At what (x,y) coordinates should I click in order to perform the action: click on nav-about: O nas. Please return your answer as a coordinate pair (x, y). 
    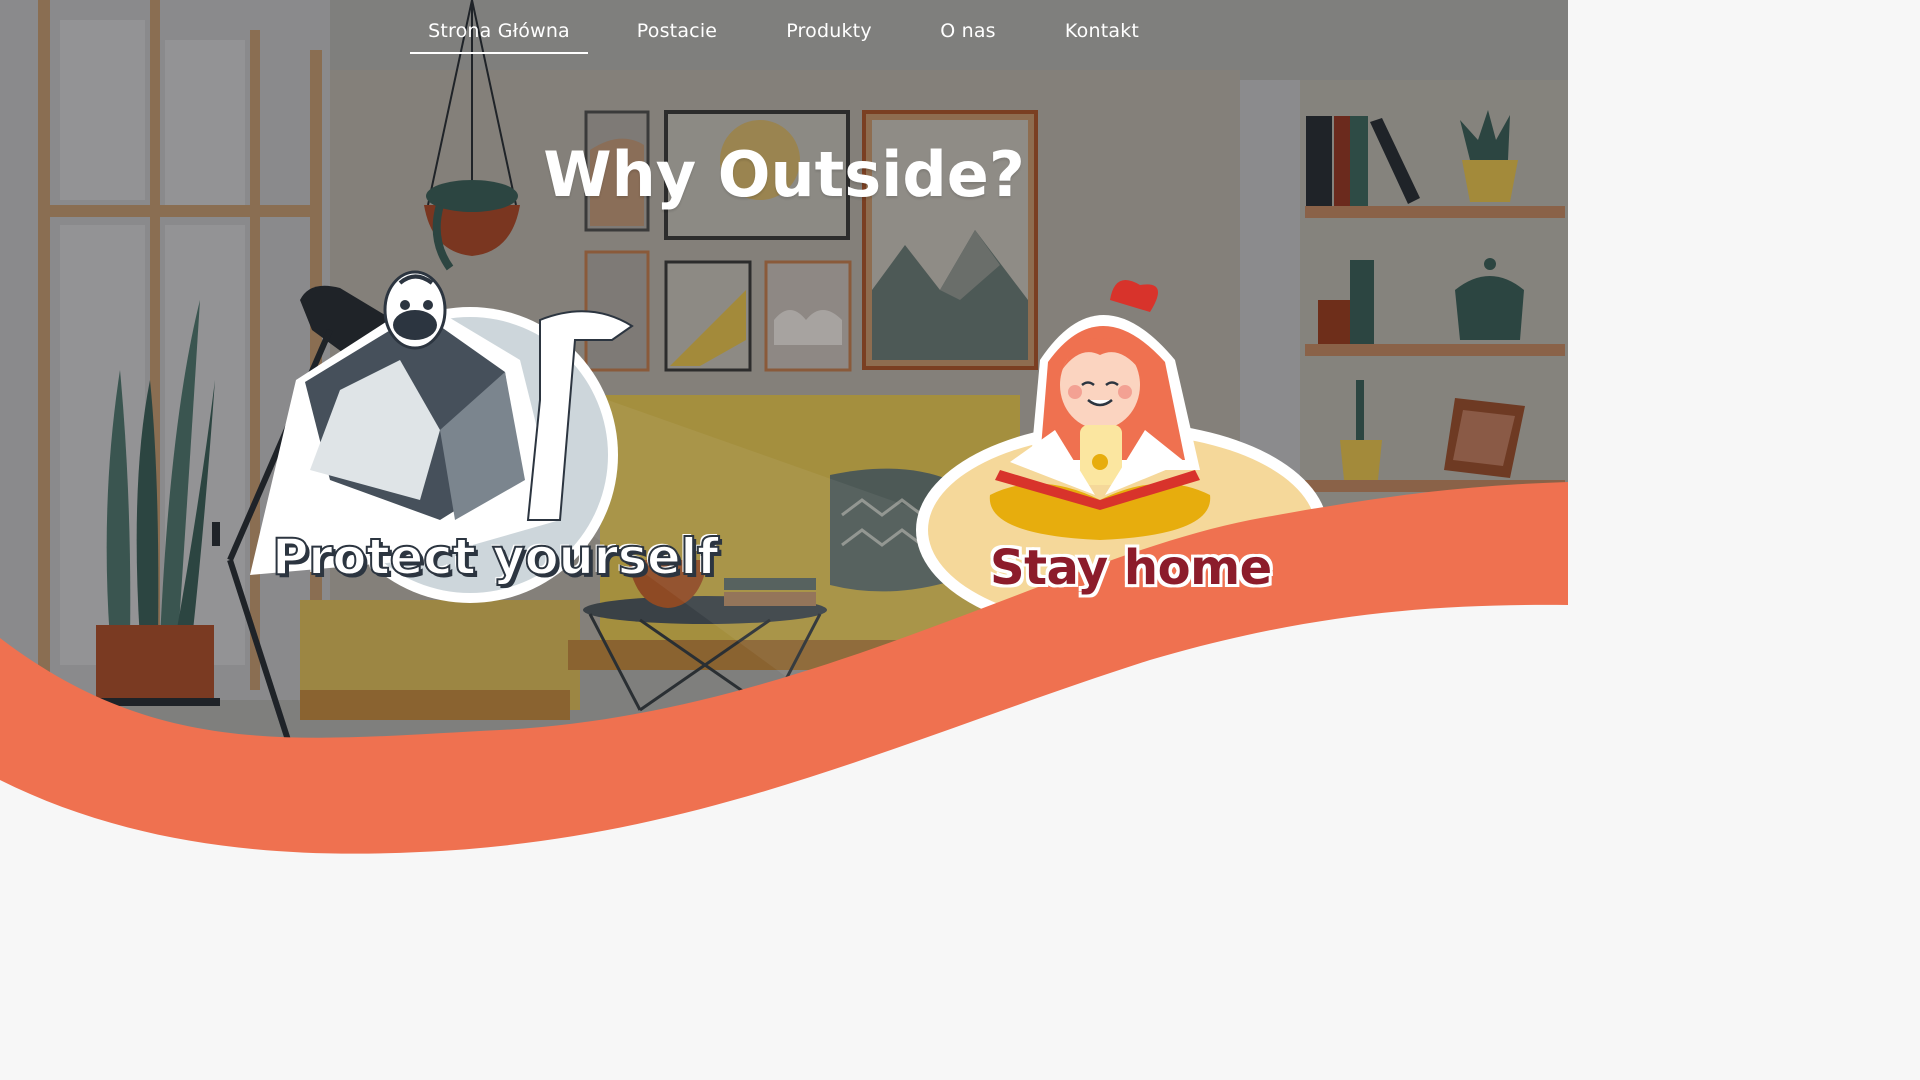
    Looking at the image, I should click on (968, 37).